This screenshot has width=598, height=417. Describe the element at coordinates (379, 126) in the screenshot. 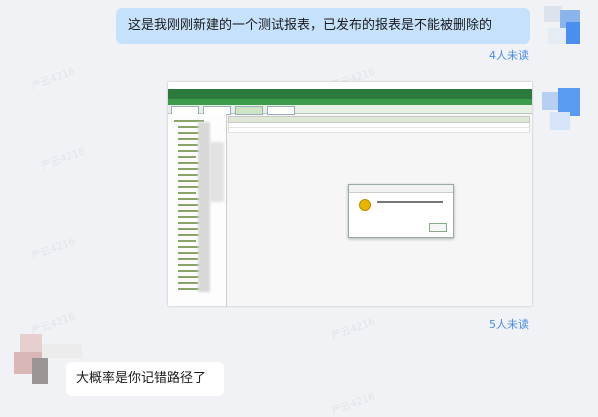

I see `report-grid` at that location.